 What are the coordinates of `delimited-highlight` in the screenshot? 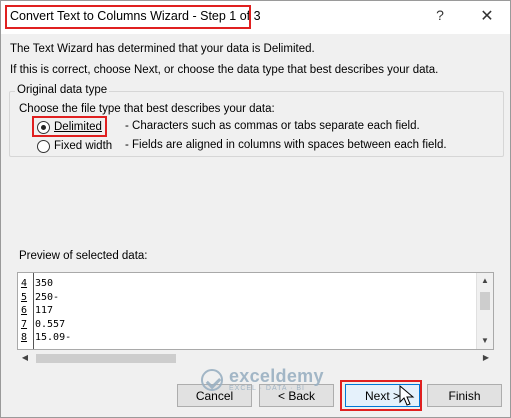 It's located at (69, 126).